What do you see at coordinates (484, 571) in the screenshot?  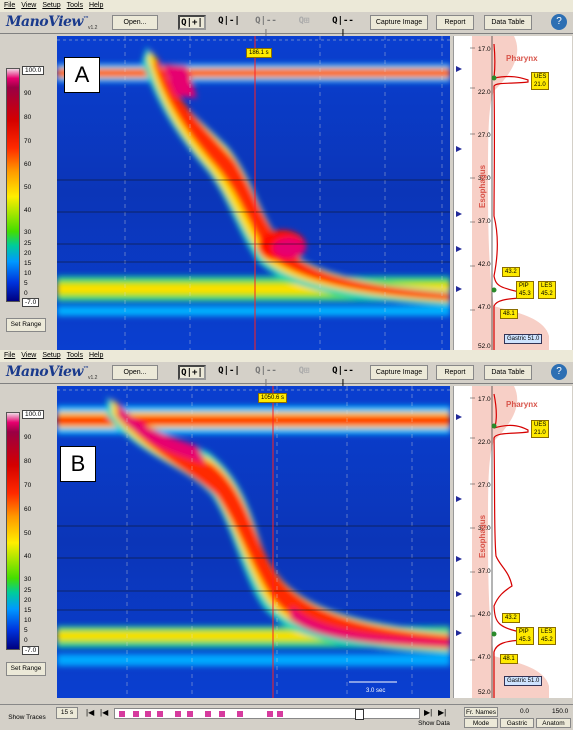 I see `depth-label: 37.0` at bounding box center [484, 571].